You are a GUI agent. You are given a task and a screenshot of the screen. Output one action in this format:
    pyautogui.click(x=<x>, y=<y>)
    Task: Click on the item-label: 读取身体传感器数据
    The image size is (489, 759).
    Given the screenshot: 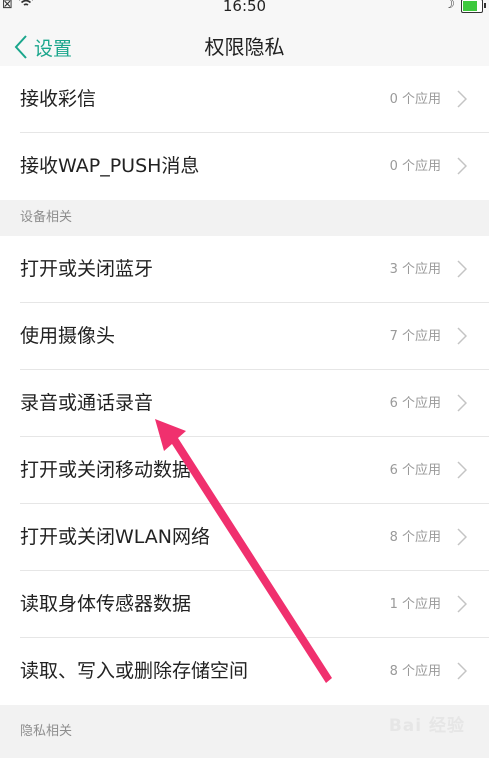 What is the action you would take?
    pyautogui.click(x=106, y=604)
    